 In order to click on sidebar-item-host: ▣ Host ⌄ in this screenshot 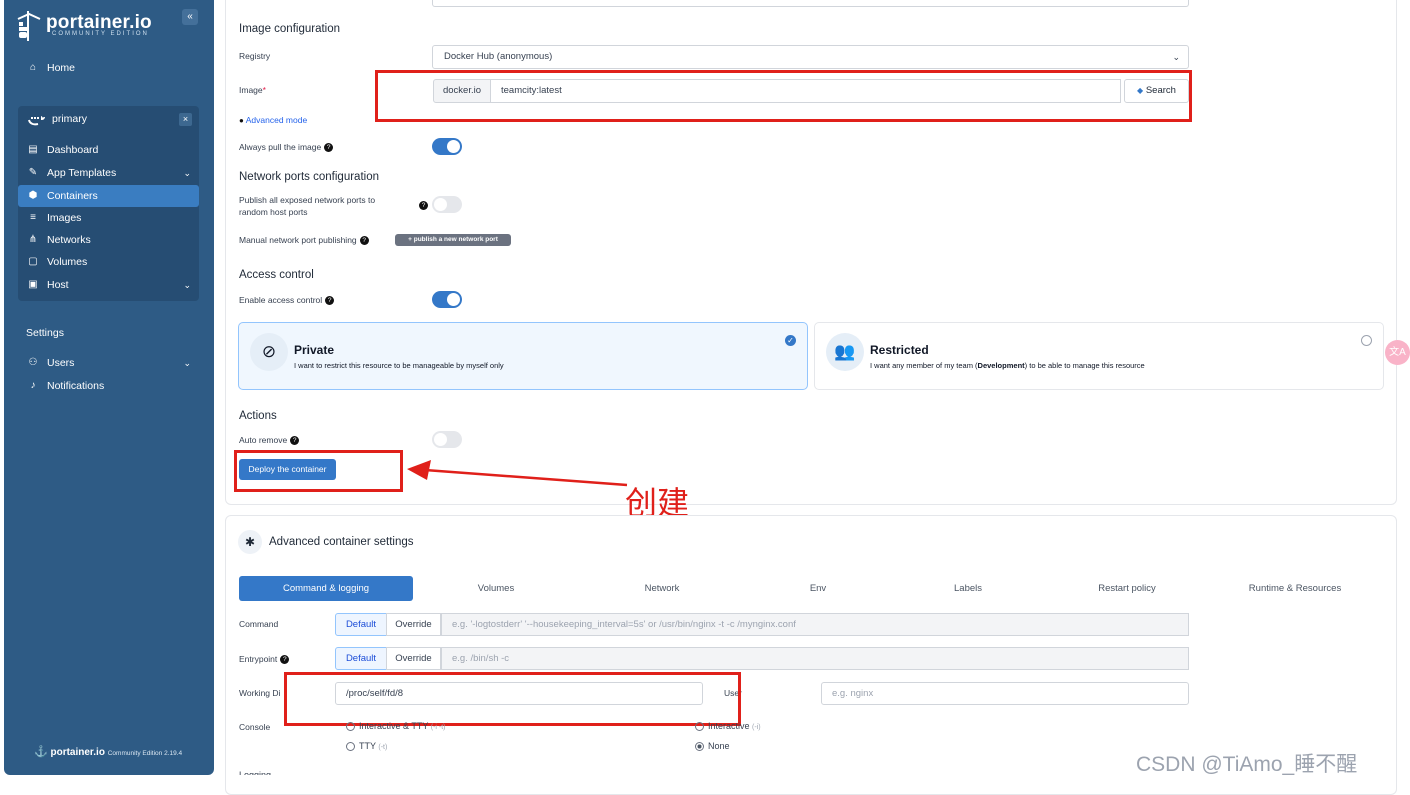, I will do `click(108, 285)`.